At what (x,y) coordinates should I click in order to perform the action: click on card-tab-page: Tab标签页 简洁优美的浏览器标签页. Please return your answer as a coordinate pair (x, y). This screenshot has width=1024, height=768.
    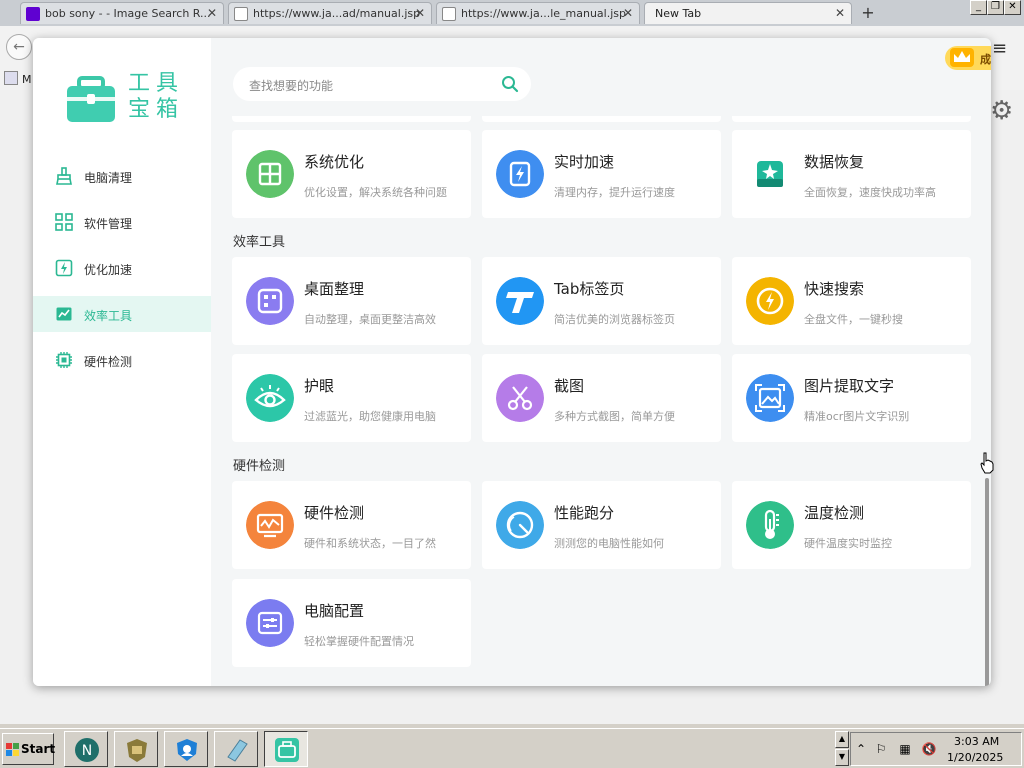
    Looking at the image, I should click on (601, 301).